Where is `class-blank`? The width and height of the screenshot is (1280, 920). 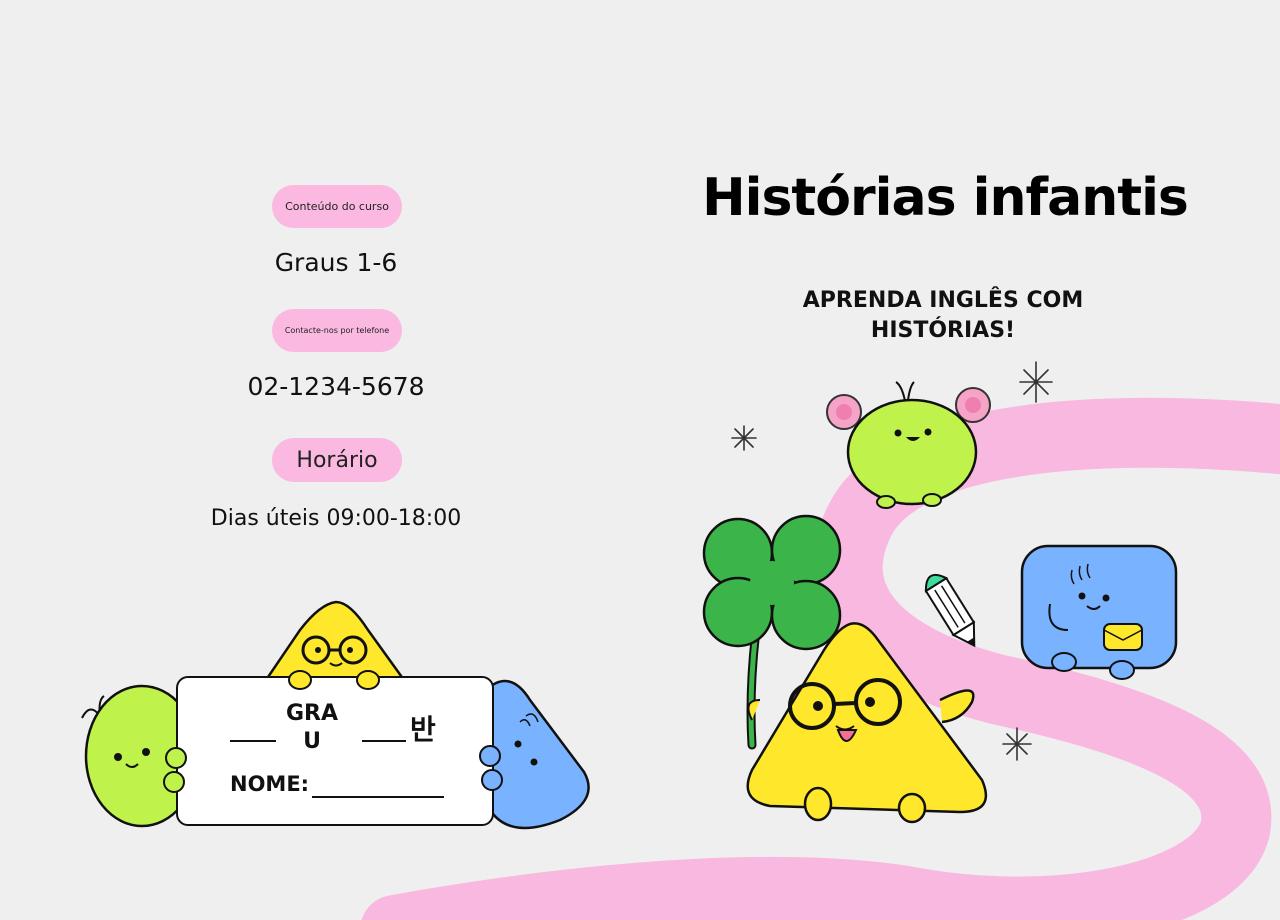
class-blank is located at coordinates (384, 741).